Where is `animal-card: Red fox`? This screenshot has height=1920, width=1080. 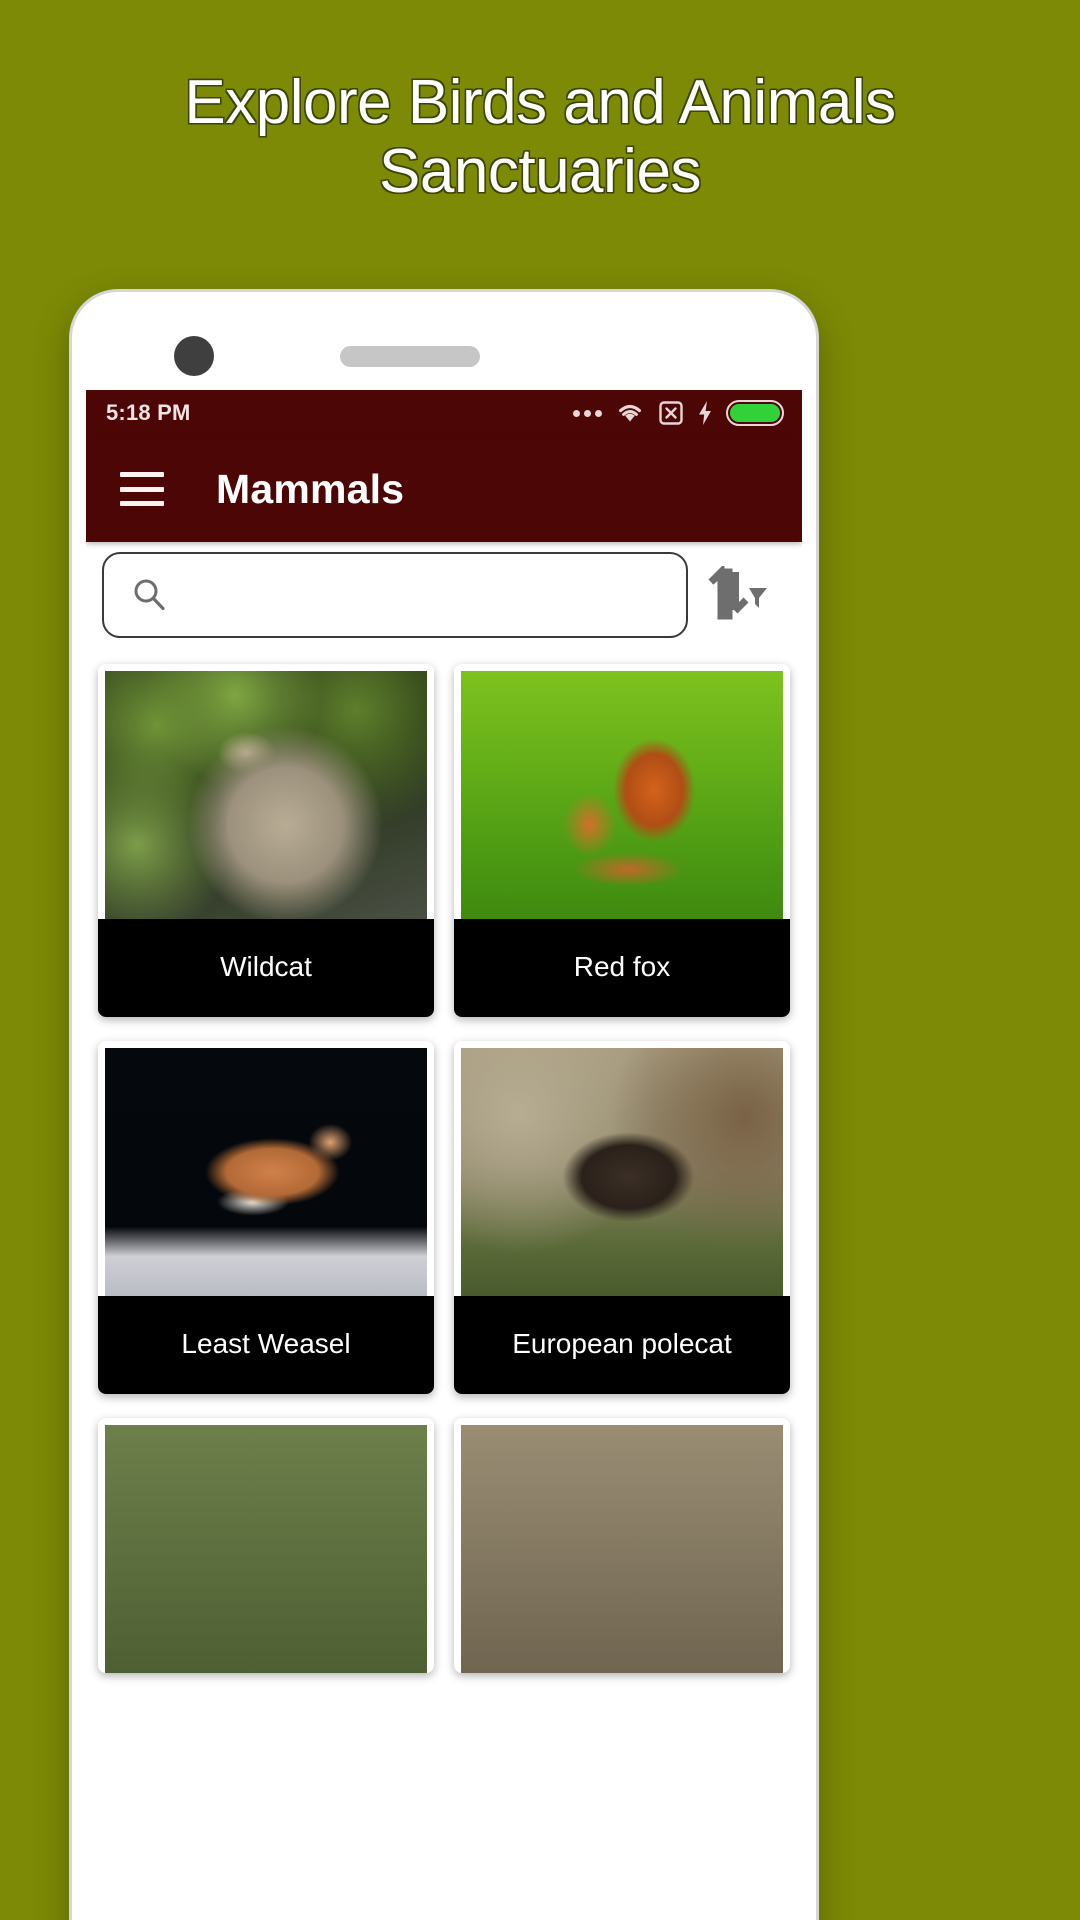
animal-card: Red fox is located at coordinates (622, 840).